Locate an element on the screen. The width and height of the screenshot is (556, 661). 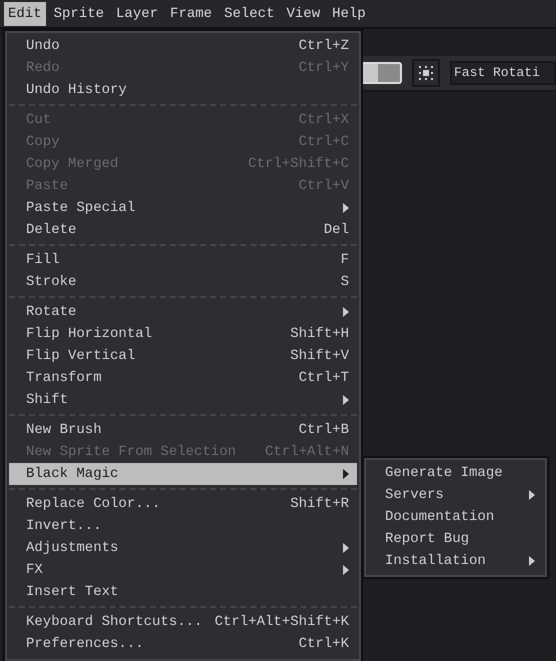
menu-item: Transform Ctrl+T is located at coordinates (183, 378).